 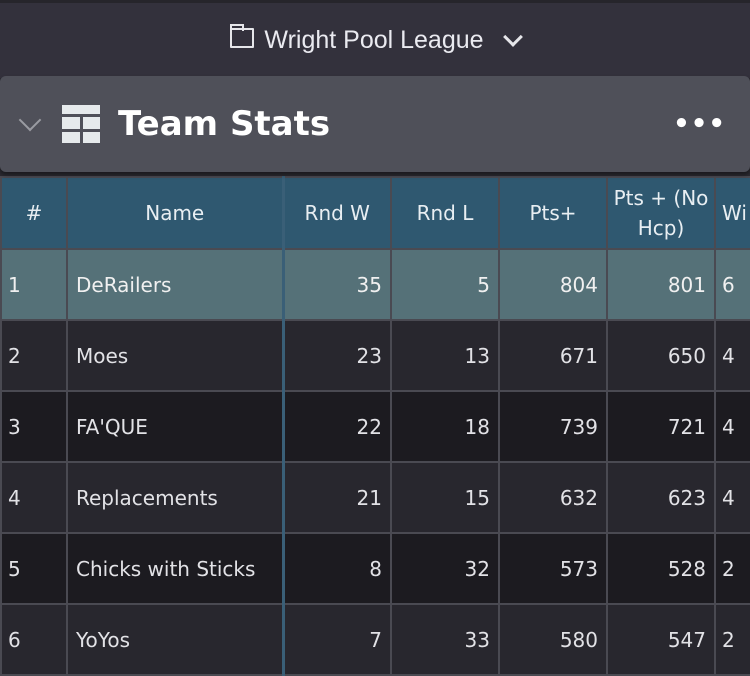 I want to click on points-cell: 580, so click(x=553, y=639).